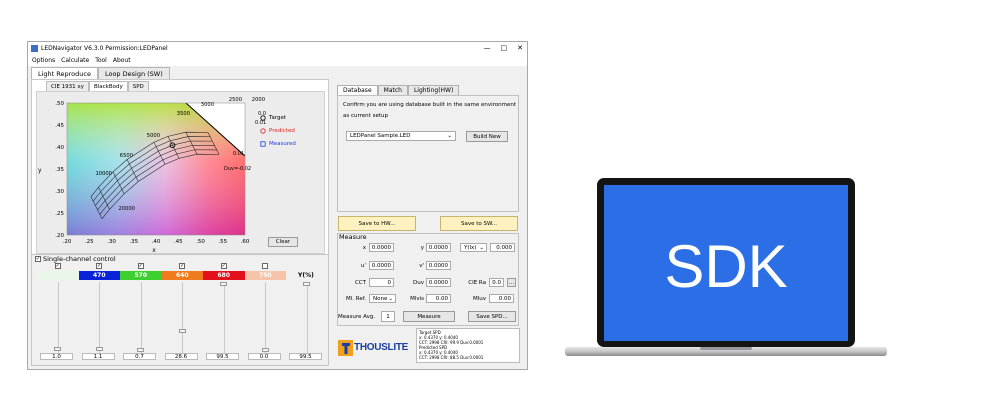 The width and height of the screenshot is (999, 416). What do you see at coordinates (245, 242) in the screenshot?
I see `x-tick-label: .60` at bounding box center [245, 242].